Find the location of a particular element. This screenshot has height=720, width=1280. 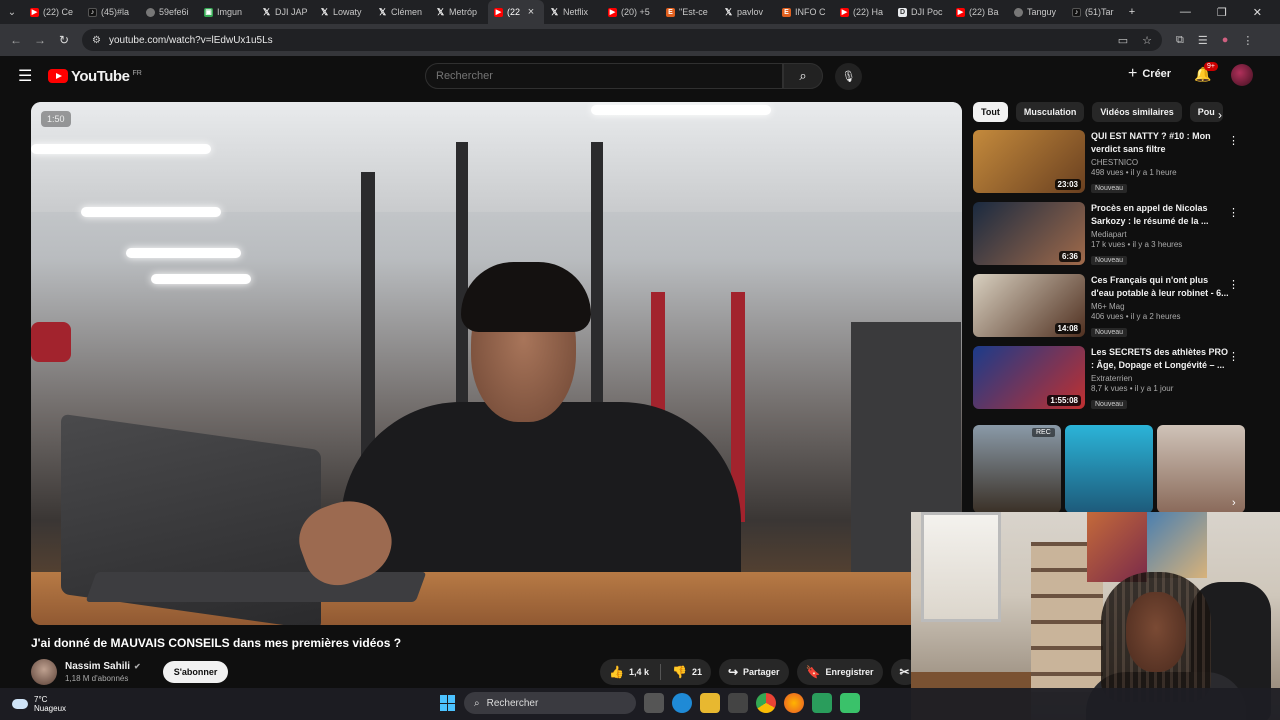

url-field: ⚙ youtube.com/watch?v=lEdwUx1u5Ls ▭ ☆ is located at coordinates (622, 40).